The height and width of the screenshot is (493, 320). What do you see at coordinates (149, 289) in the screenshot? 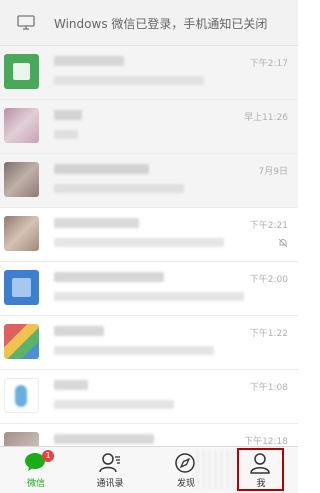
I see `chat-row: 下午2:00` at bounding box center [149, 289].